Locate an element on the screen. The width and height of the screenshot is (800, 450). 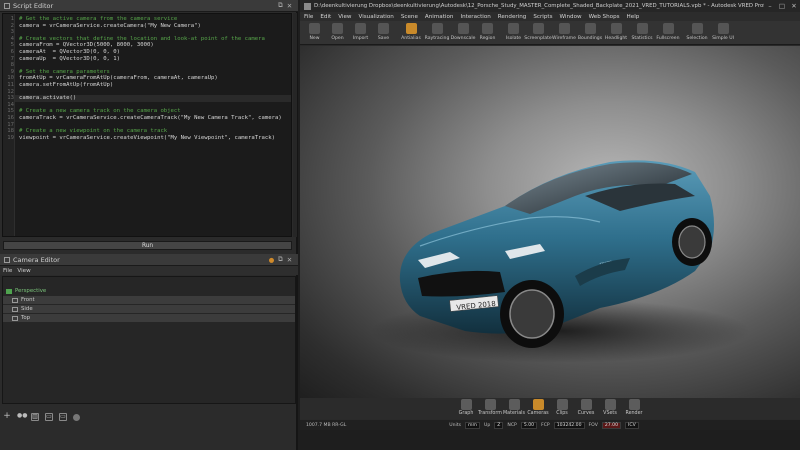
save-icon is located at coordinates (383, 28).